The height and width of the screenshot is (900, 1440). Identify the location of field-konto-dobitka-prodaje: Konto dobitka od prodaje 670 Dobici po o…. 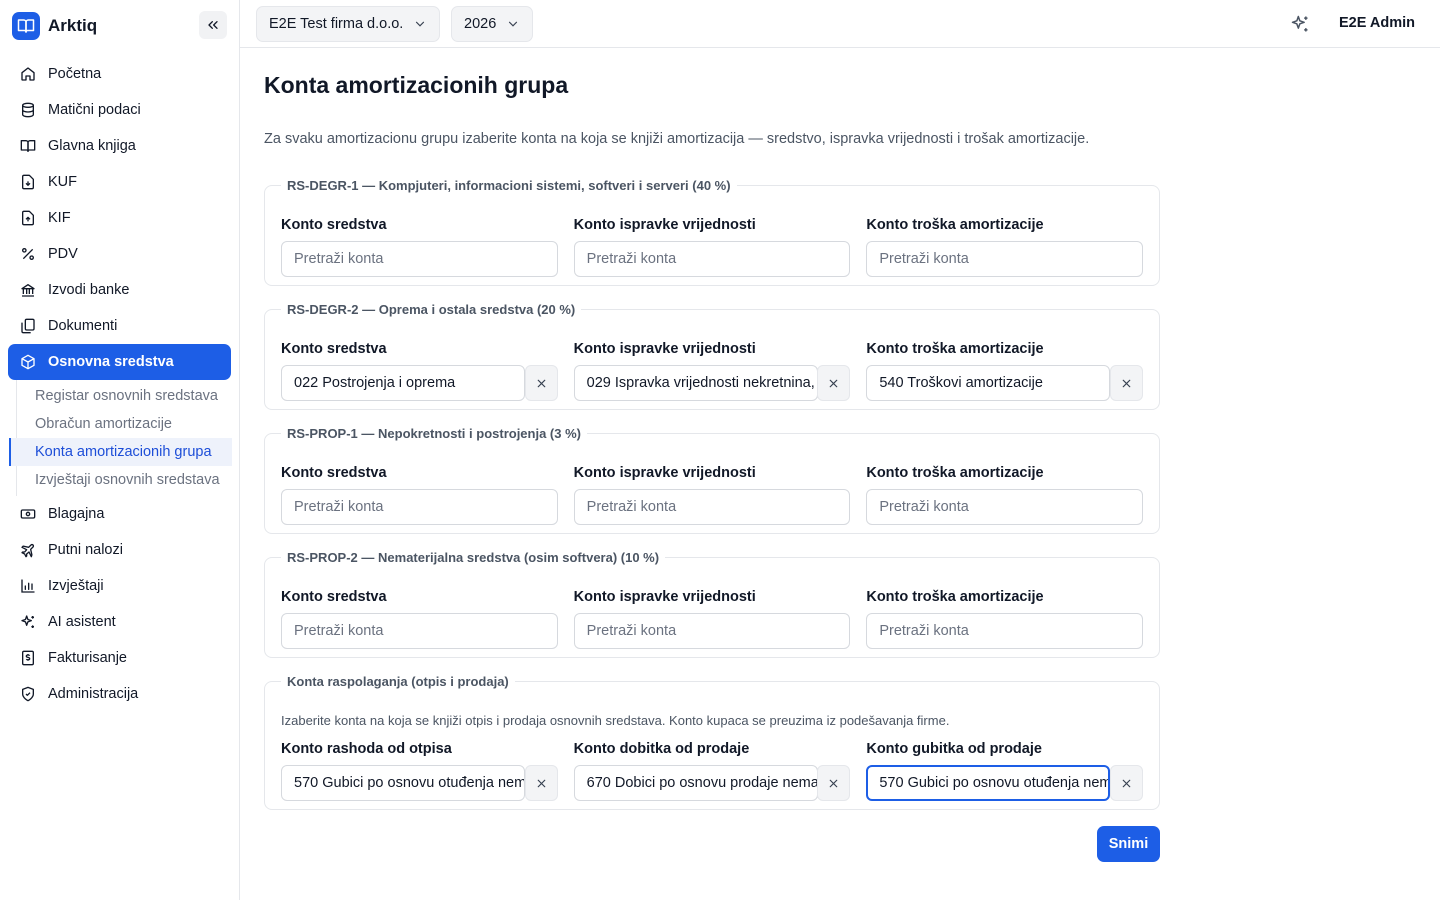
(712, 771).